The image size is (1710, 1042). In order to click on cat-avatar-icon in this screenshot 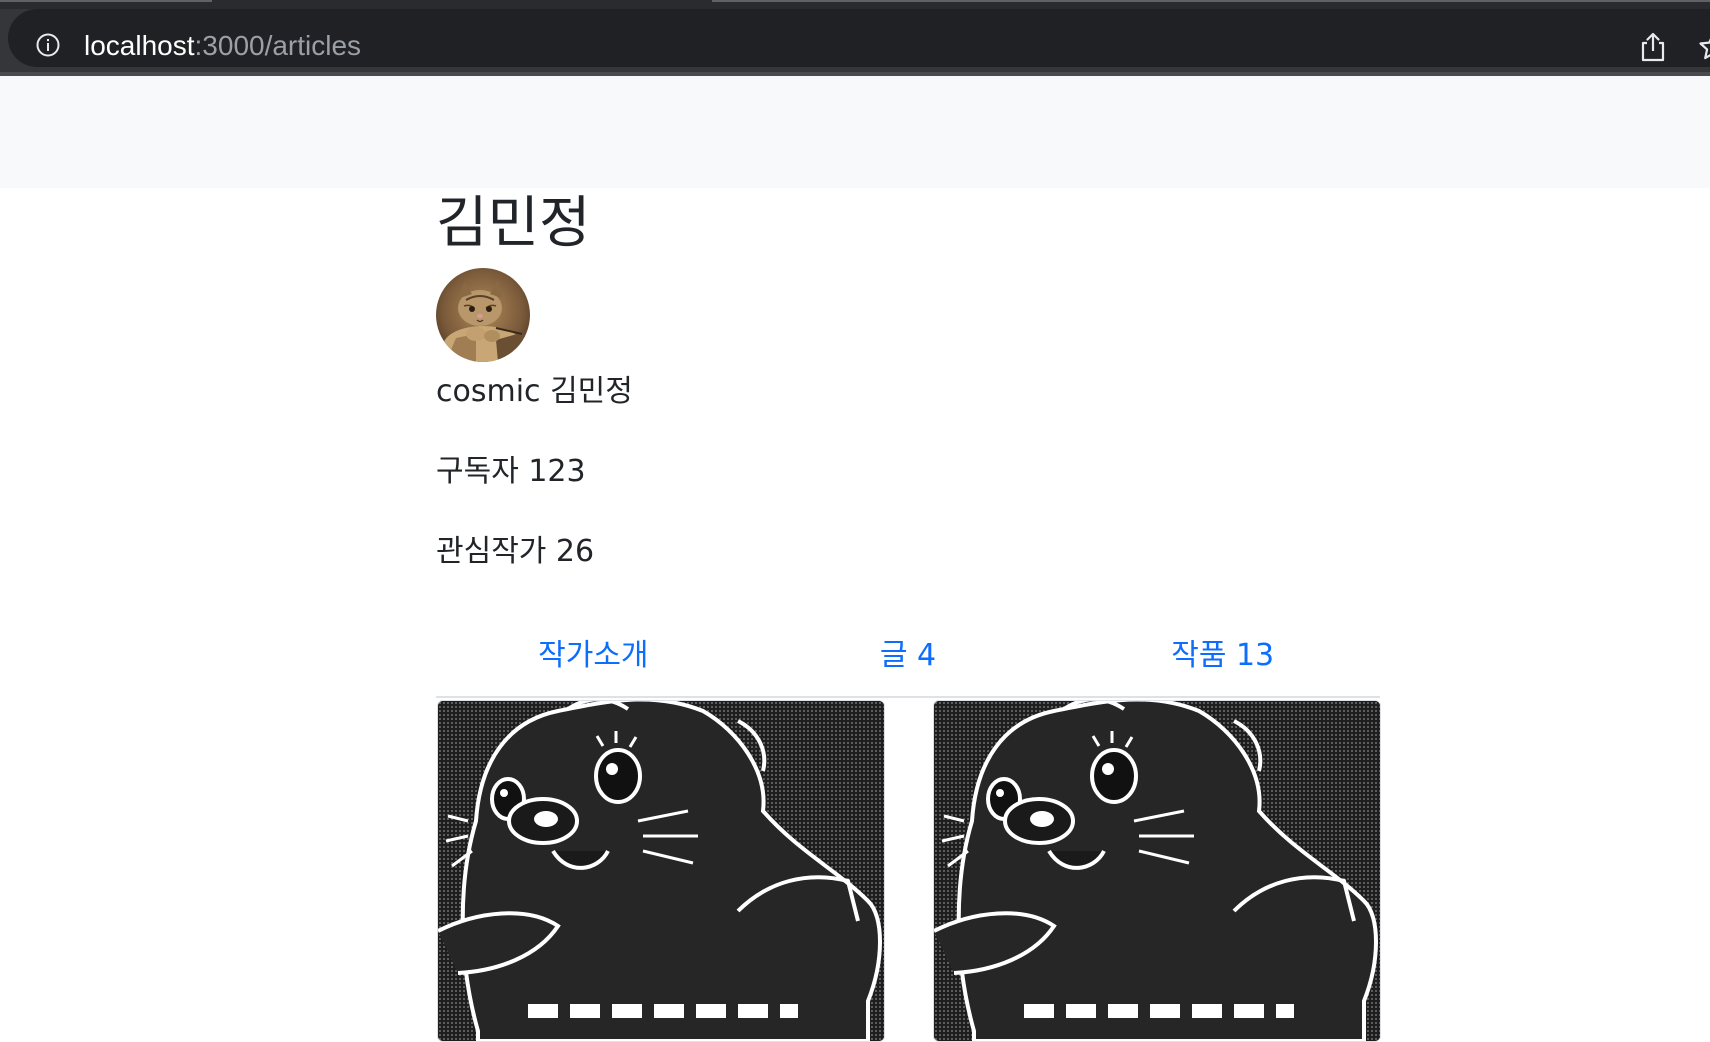, I will do `click(483, 315)`.